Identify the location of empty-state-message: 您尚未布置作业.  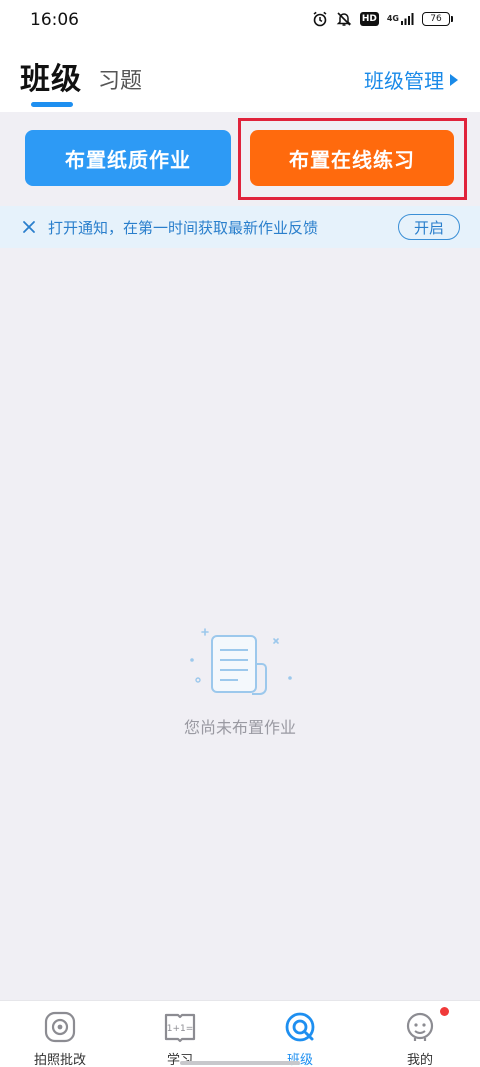
(239, 727).